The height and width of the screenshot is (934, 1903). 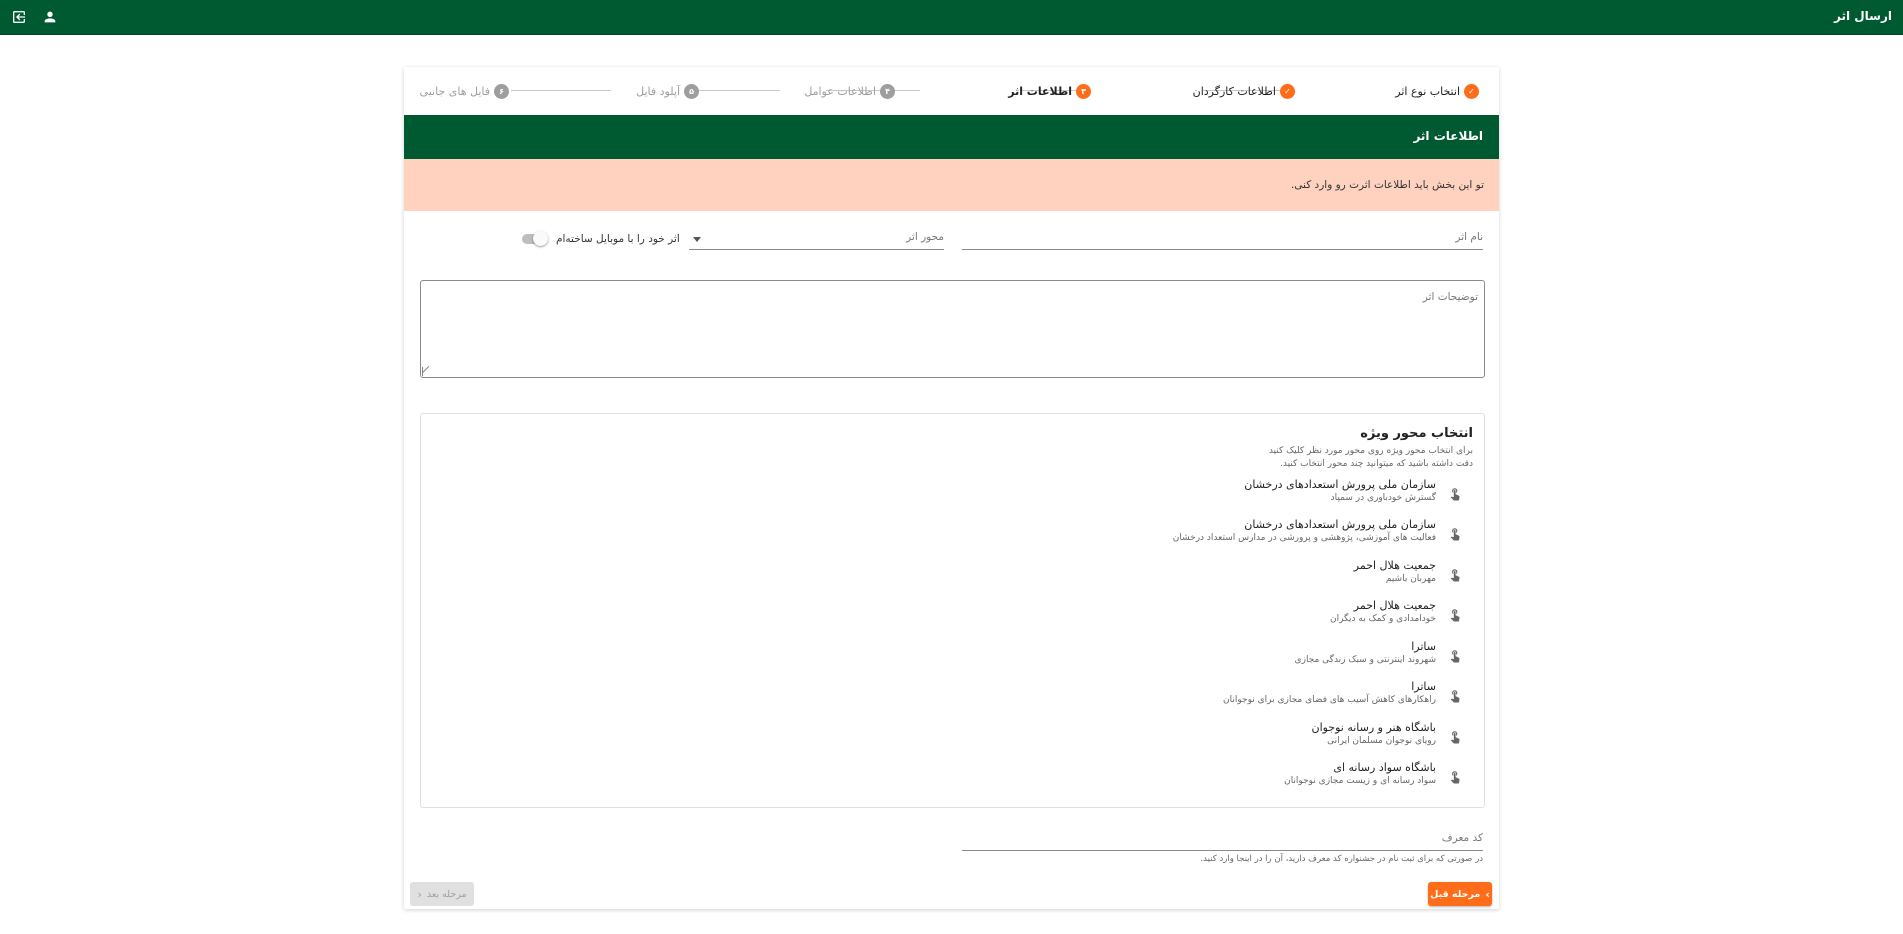 What do you see at coordinates (1383, 498) in the screenshot?
I see `axis-item-topic: گسترش خودباوری در سمپاد` at bounding box center [1383, 498].